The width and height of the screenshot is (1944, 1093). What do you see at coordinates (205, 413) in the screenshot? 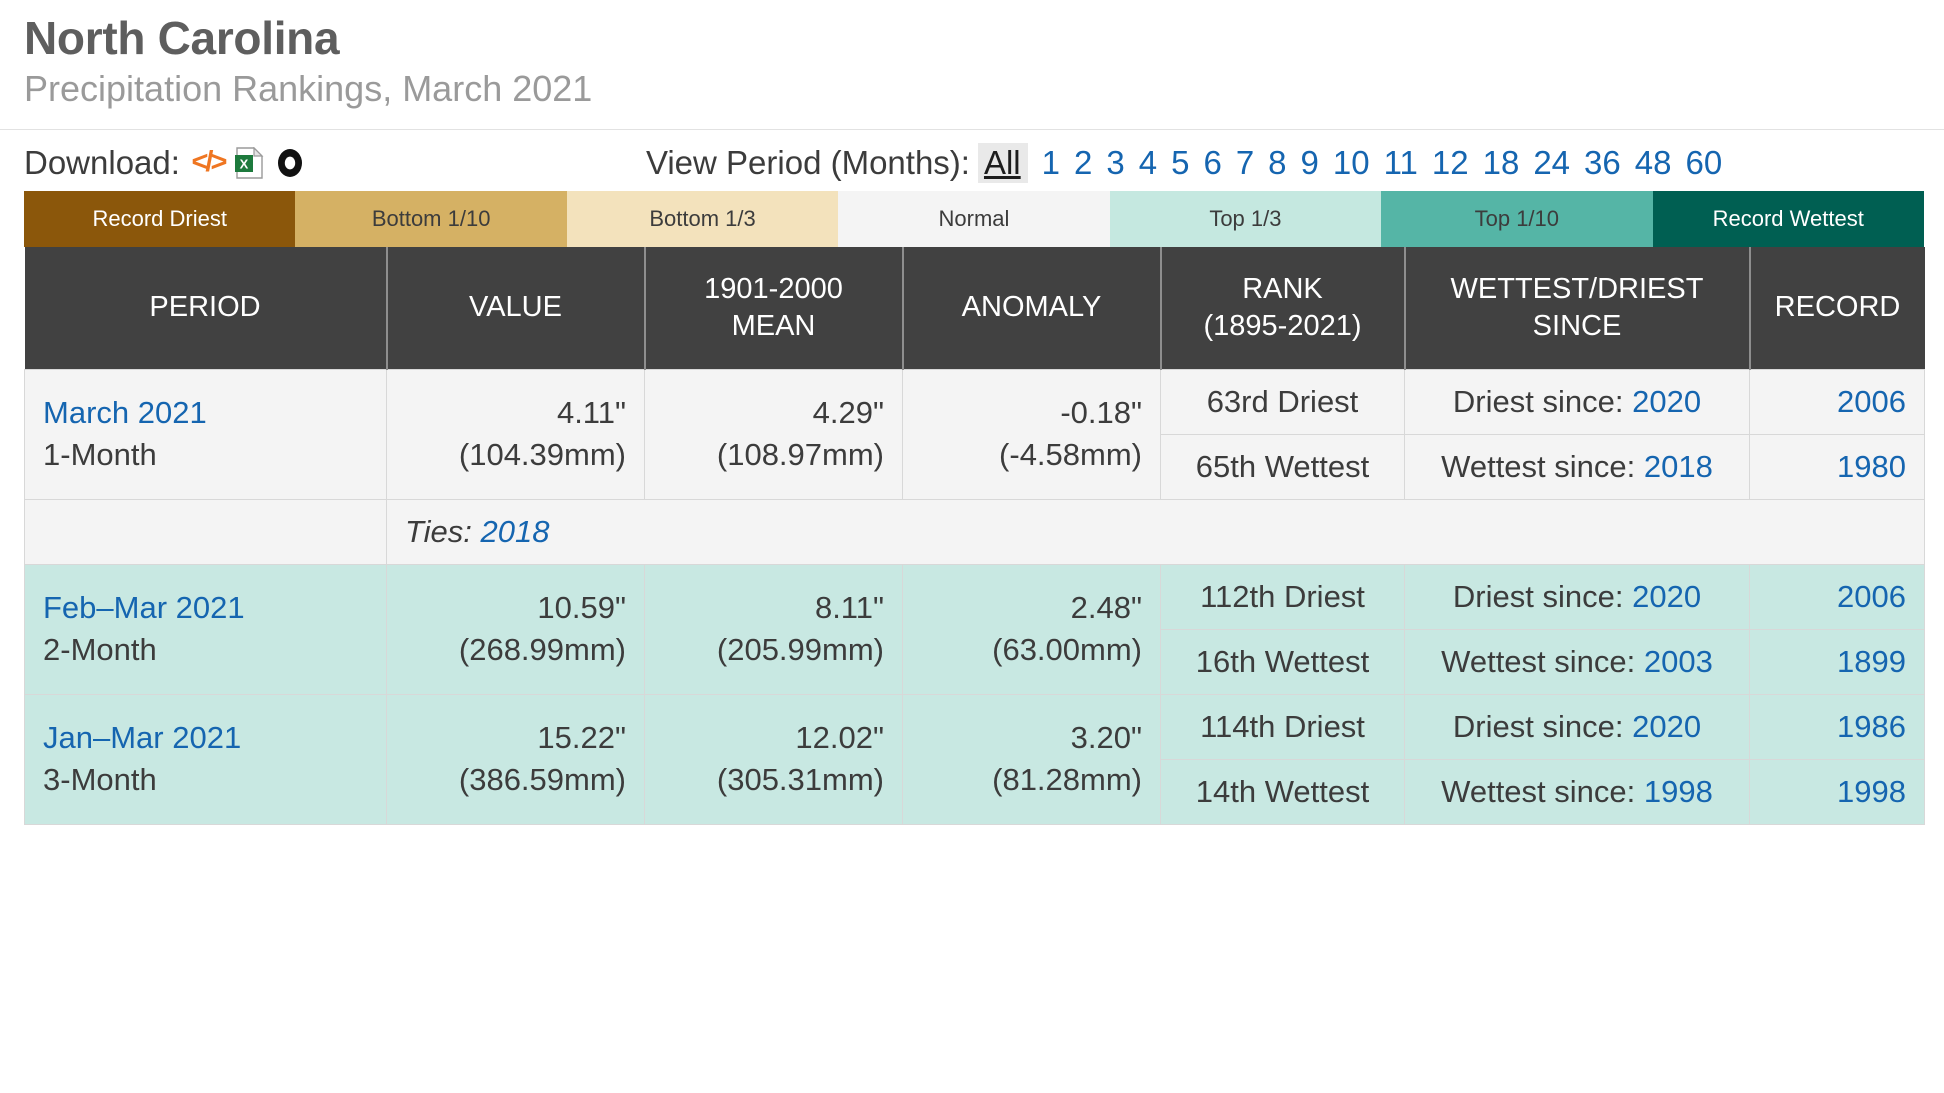
I see `period-link: March 2021` at bounding box center [205, 413].